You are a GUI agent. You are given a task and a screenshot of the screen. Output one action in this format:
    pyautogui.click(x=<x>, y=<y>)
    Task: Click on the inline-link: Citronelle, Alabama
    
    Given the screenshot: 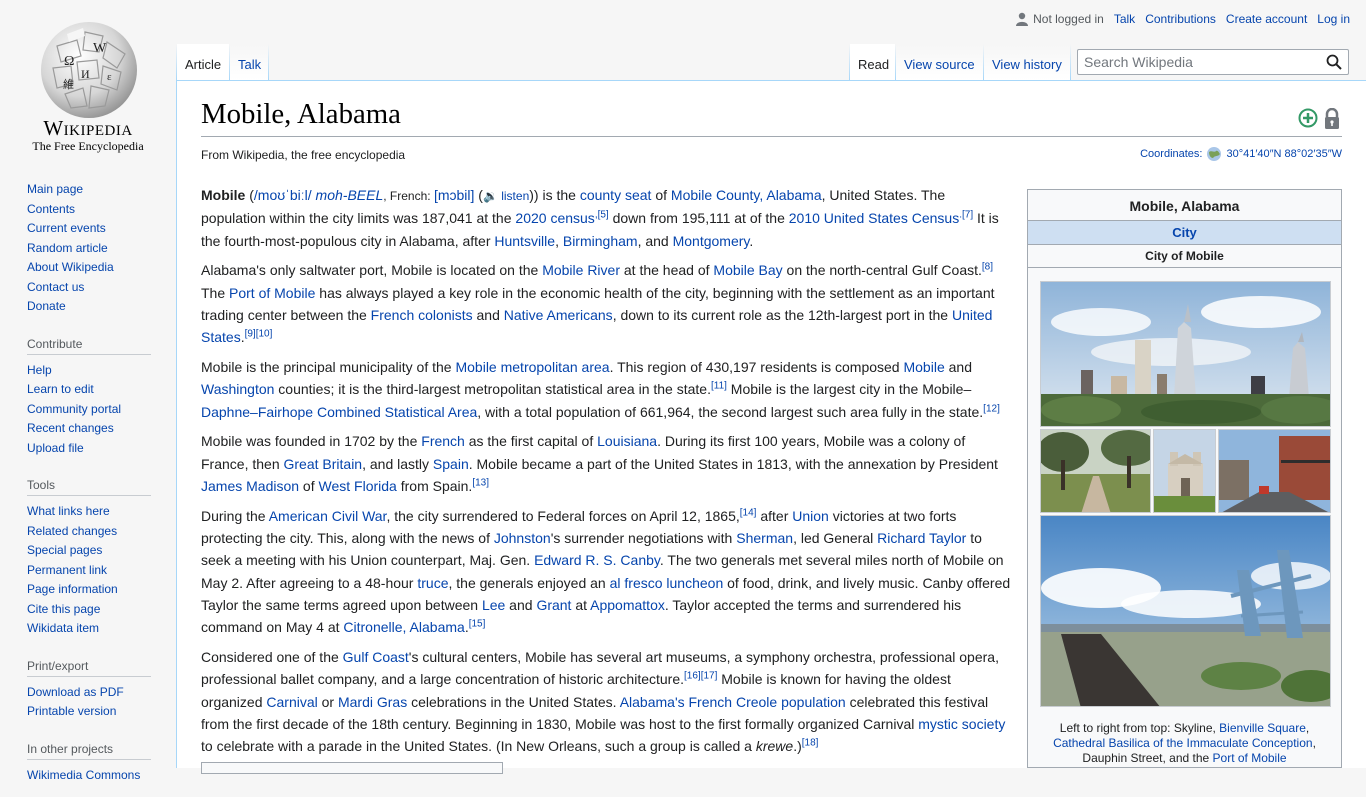 What is the action you would take?
    pyautogui.click(x=403, y=627)
    